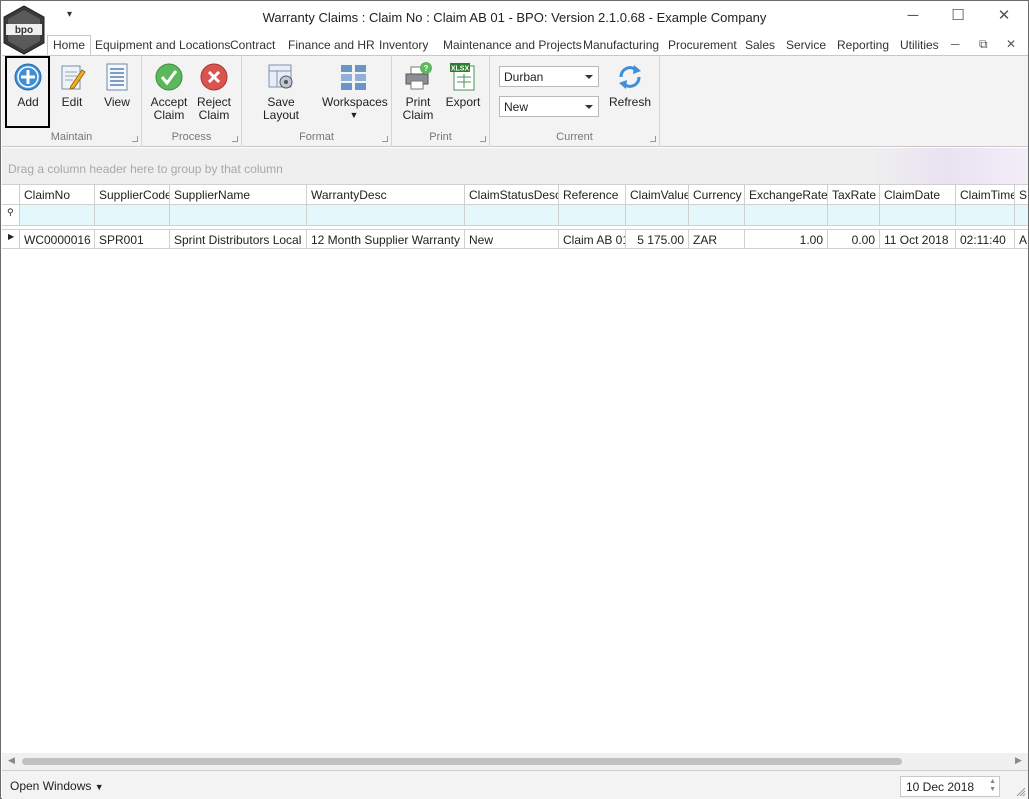 This screenshot has width=1029, height=799. Describe the element at coordinates (512, 215) in the screenshot. I see `filter-claimstatusdesc` at that location.